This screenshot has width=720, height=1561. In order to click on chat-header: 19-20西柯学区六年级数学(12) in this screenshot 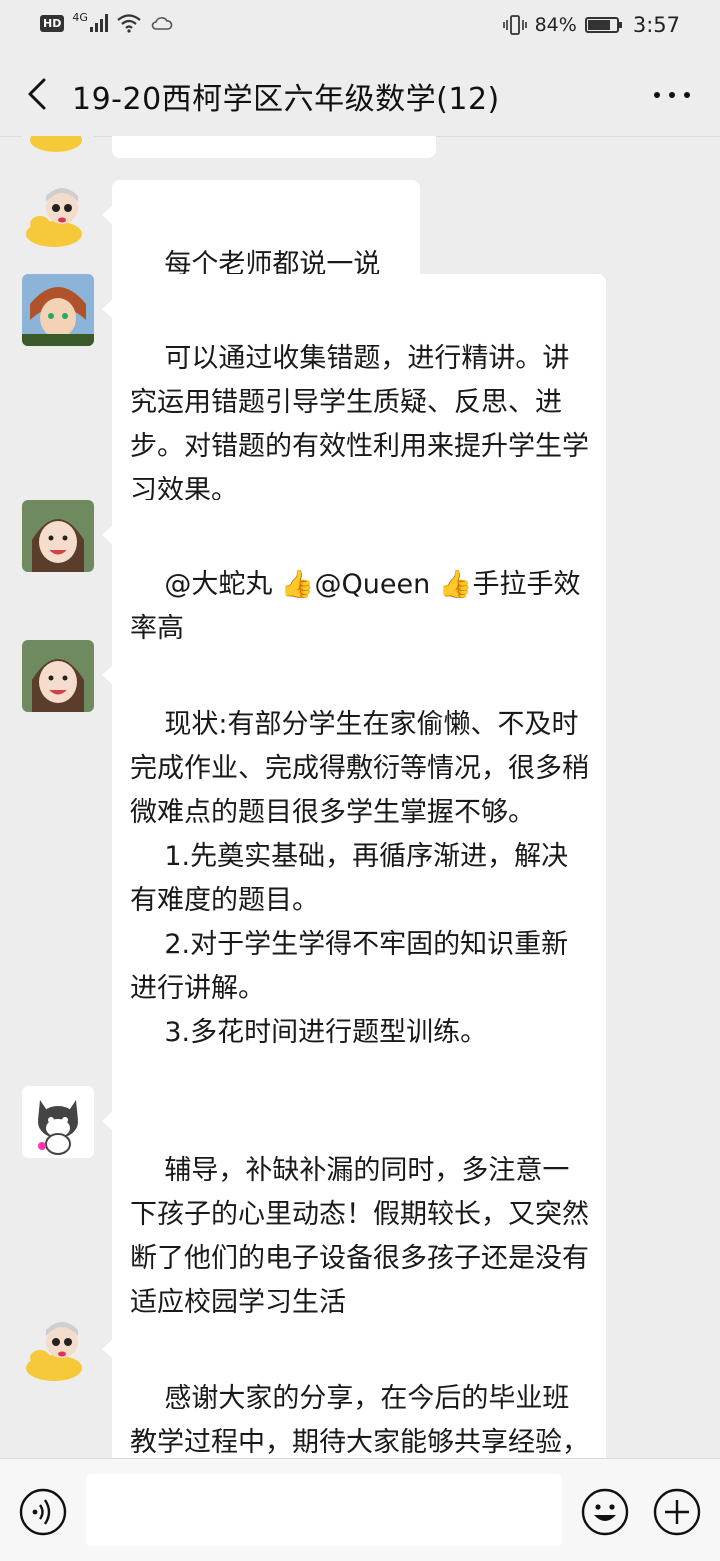, I will do `click(360, 94)`.